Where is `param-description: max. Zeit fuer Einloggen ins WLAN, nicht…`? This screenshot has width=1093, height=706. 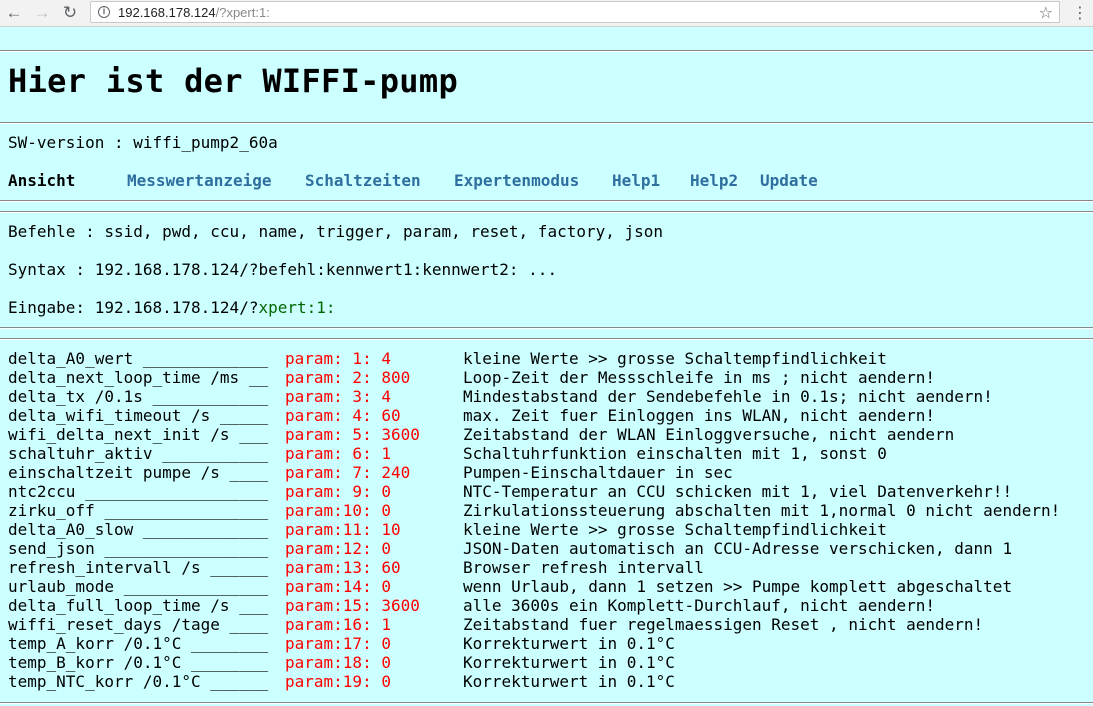
param-description: max. Zeit fuer Einloggen ins WLAN, nicht… is located at coordinates (699, 415).